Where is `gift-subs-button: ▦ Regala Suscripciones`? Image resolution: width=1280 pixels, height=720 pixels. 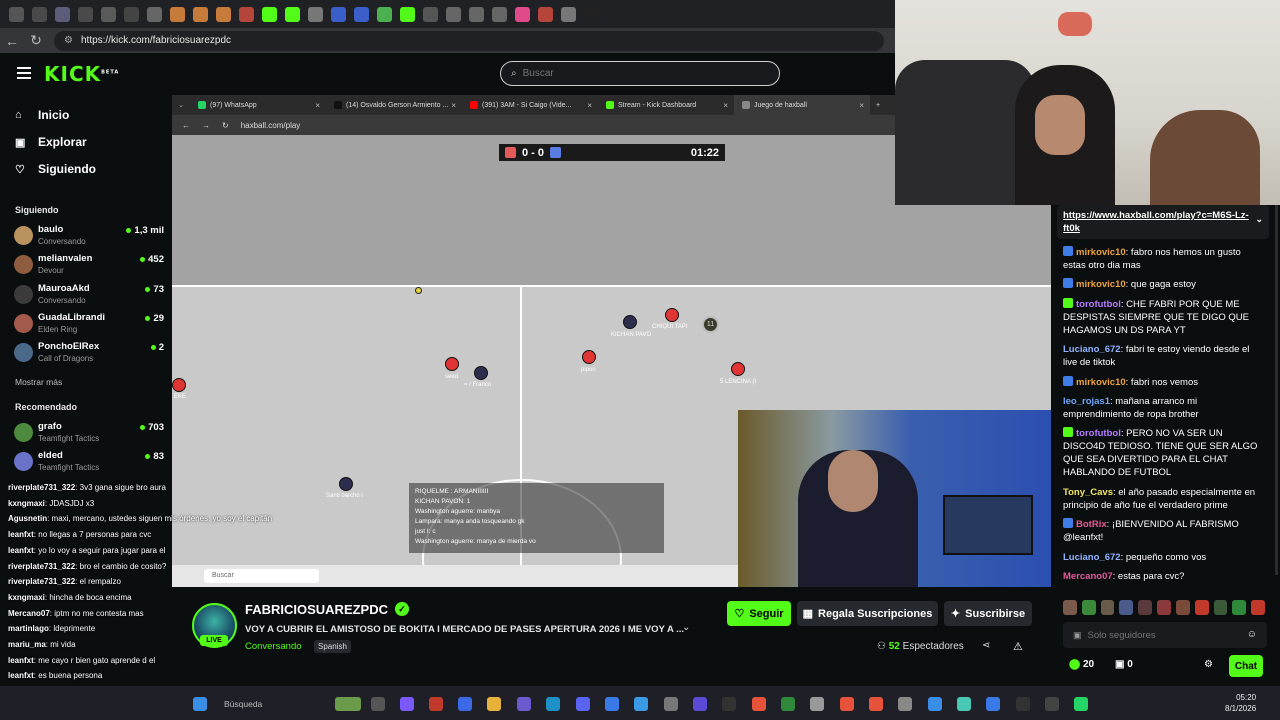 gift-subs-button: ▦ Regala Suscripciones is located at coordinates (867, 613).